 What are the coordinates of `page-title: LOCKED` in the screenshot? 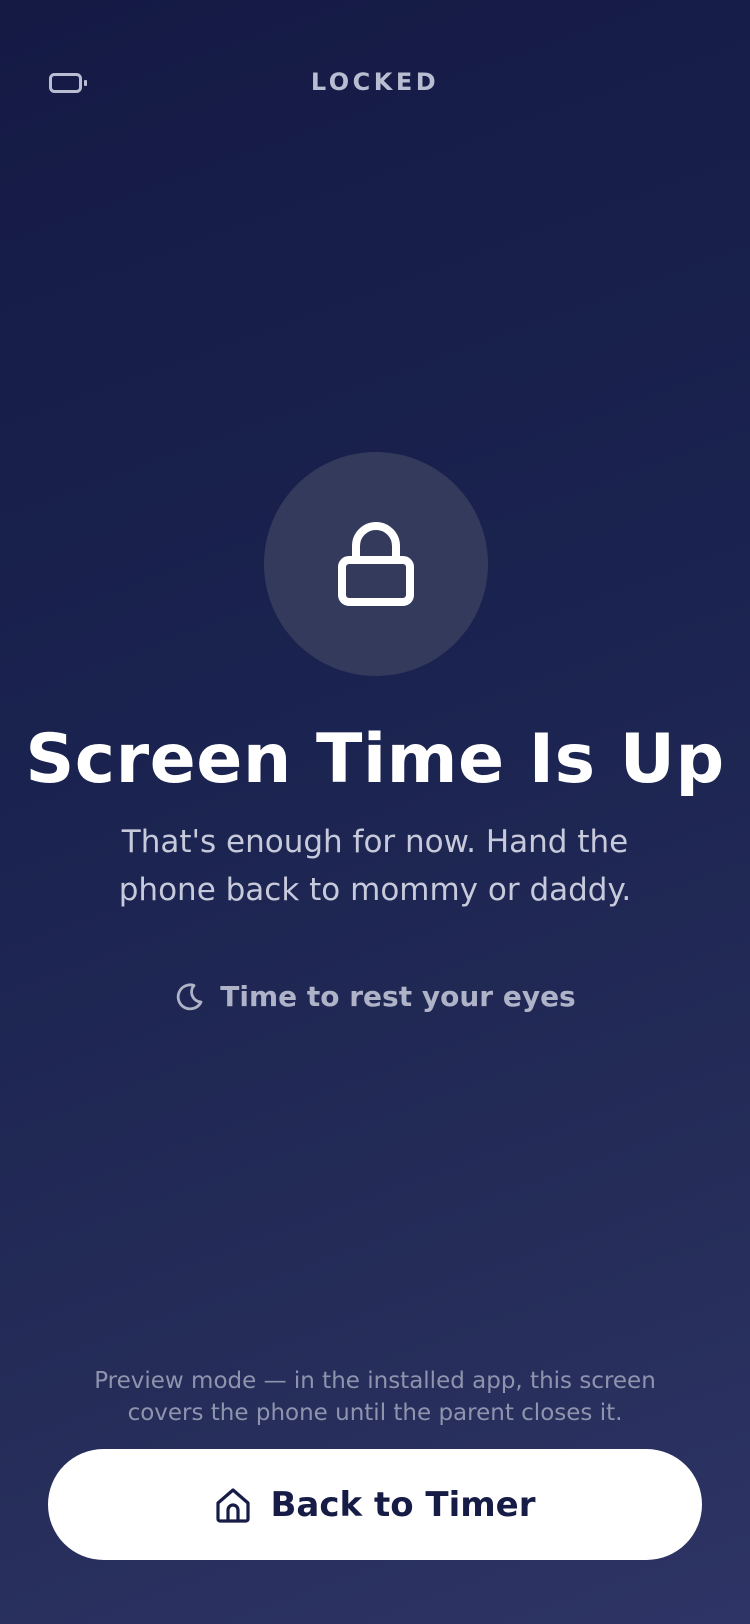 It's located at (375, 82).